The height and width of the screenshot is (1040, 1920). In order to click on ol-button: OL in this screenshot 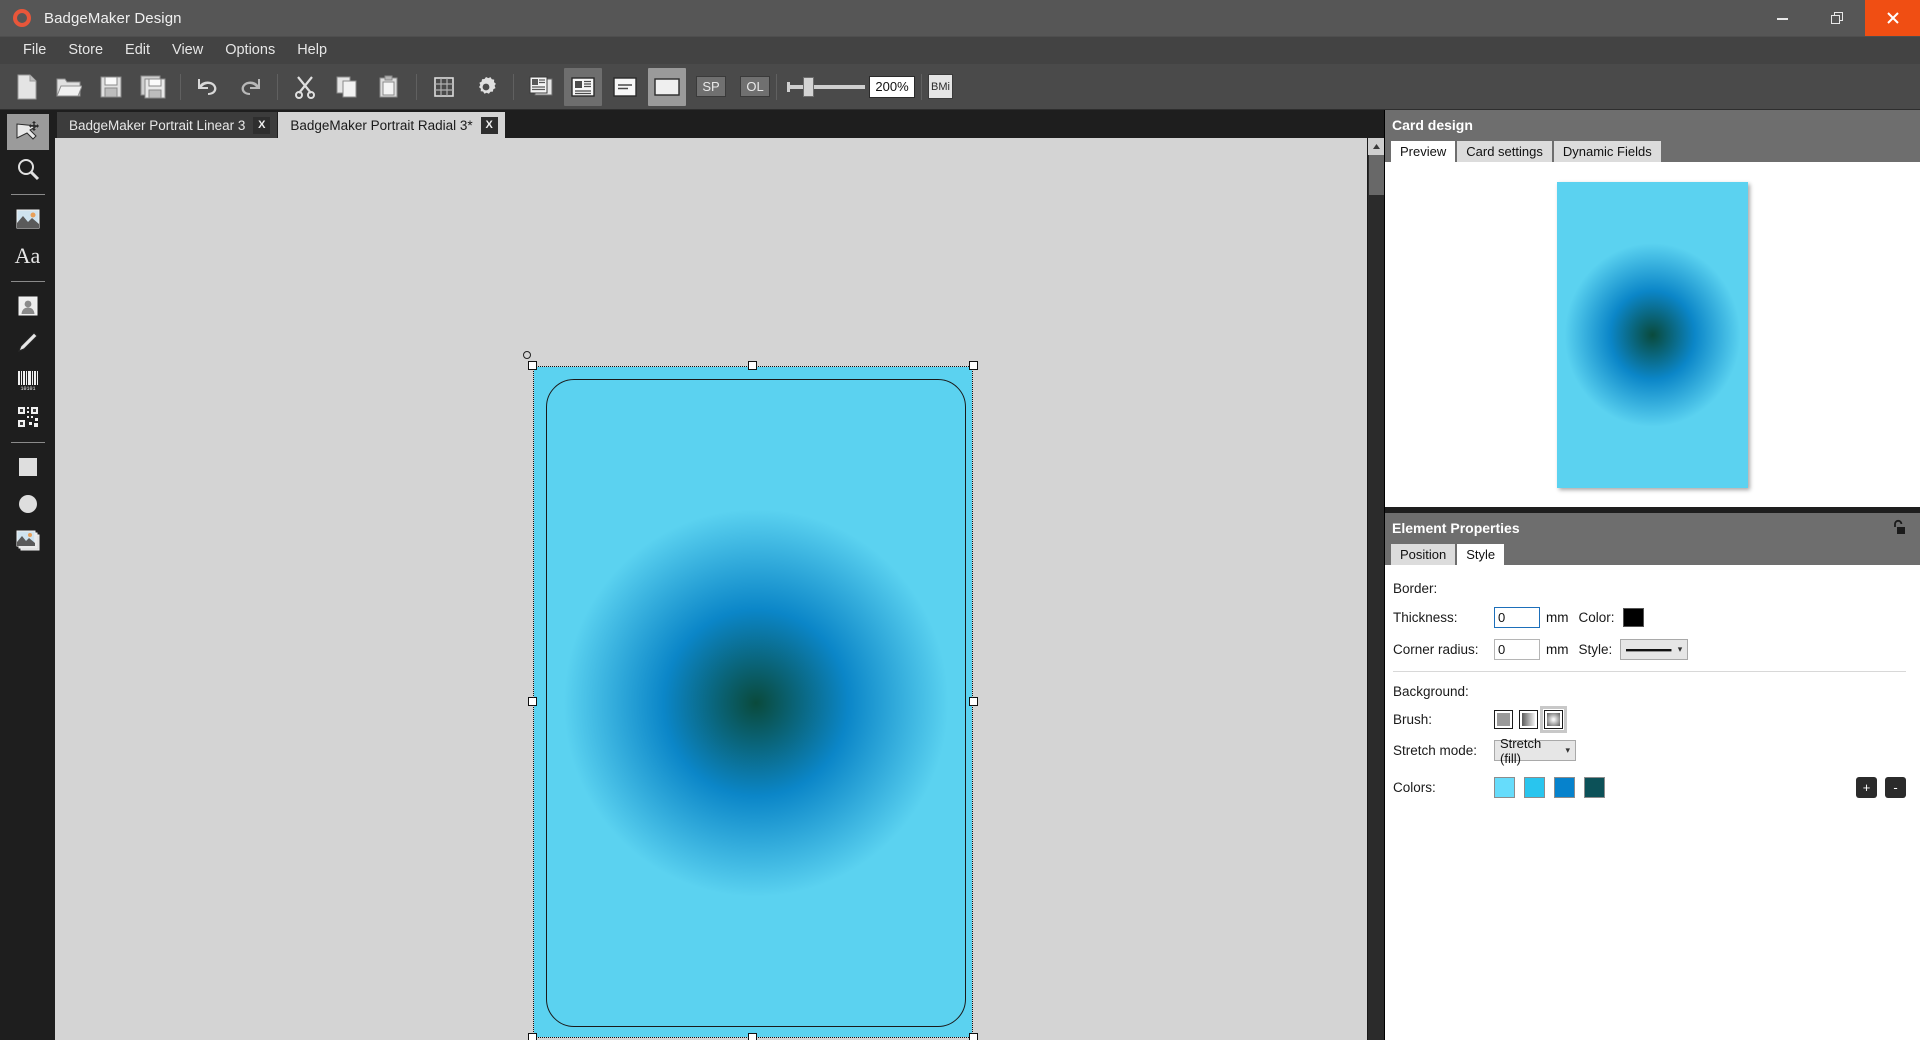, I will do `click(755, 86)`.